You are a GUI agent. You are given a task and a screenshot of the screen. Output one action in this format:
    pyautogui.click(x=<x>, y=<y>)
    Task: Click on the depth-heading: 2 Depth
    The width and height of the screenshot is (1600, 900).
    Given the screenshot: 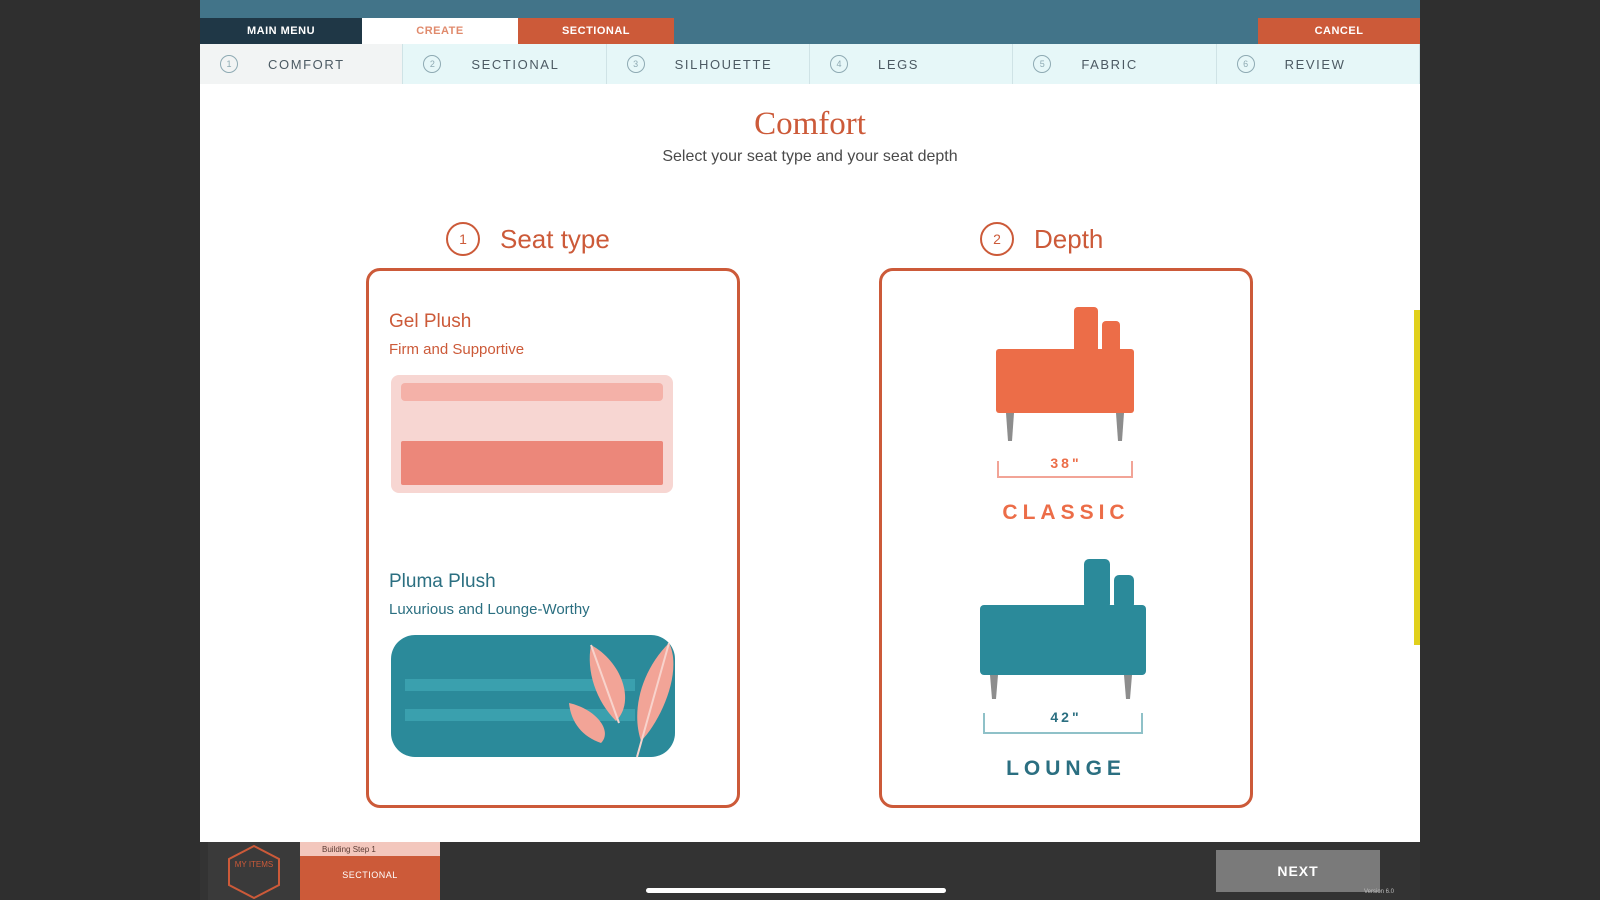 What is the action you would take?
    pyautogui.click(x=1041, y=239)
    